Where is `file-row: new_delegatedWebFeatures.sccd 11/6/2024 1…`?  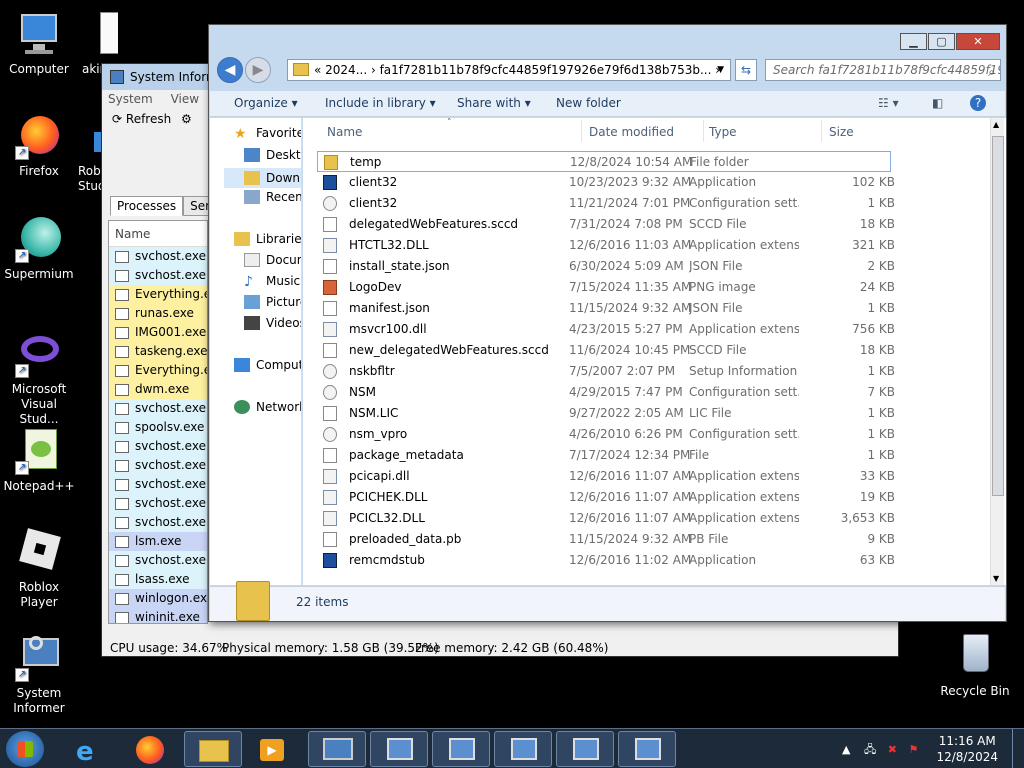 file-row: new_delegatedWebFeatures.sccd 11/6/2024 1… is located at coordinates (606, 350).